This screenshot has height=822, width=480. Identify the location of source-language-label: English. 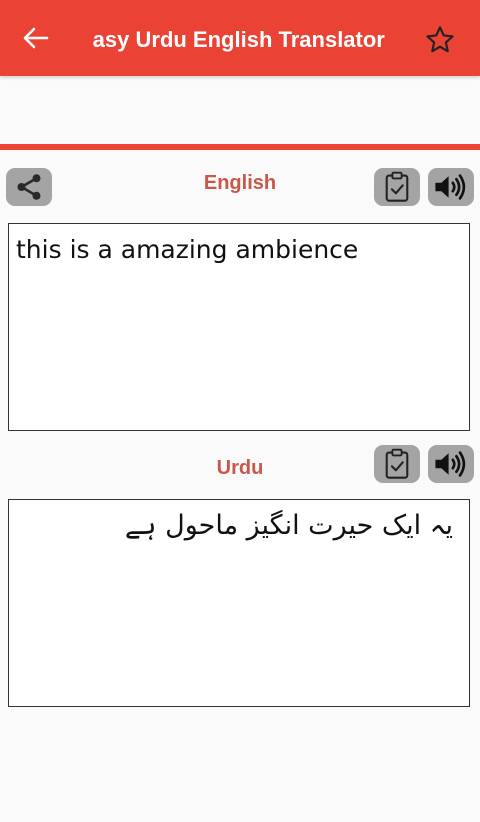
(240, 183).